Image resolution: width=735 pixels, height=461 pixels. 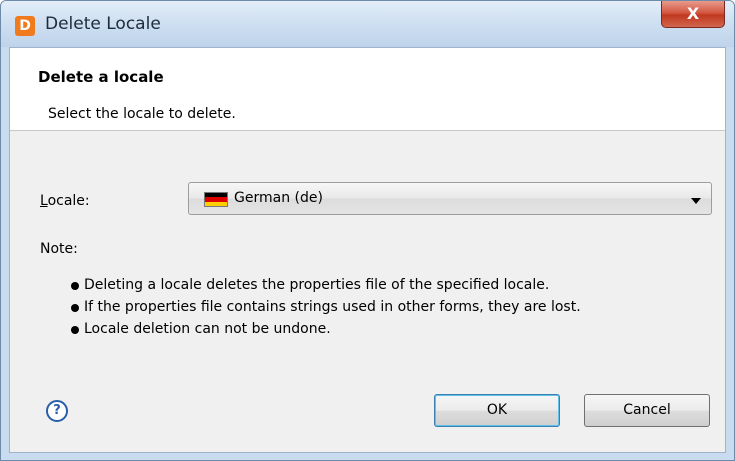 What do you see at coordinates (278, 198) in the screenshot?
I see `locale-selected-value: German (de)` at bounding box center [278, 198].